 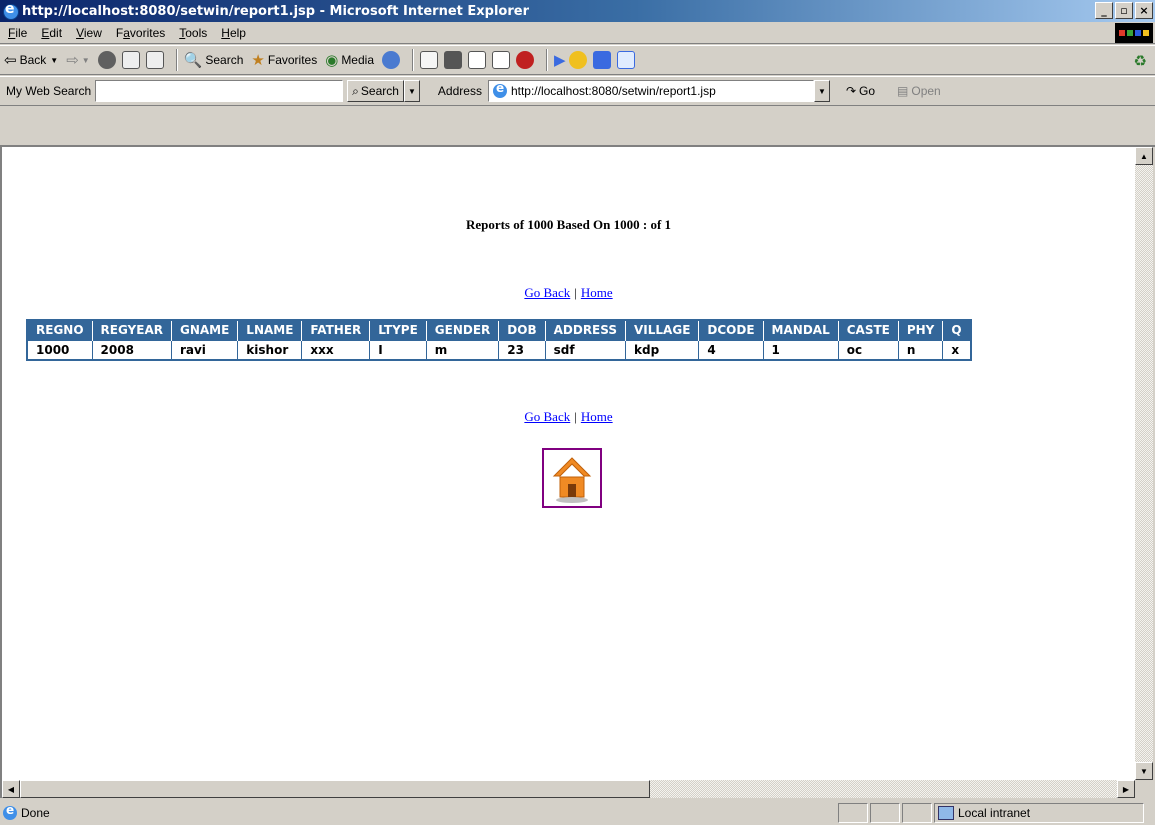 What do you see at coordinates (336, 330) in the screenshot?
I see `column-header: FATHER` at bounding box center [336, 330].